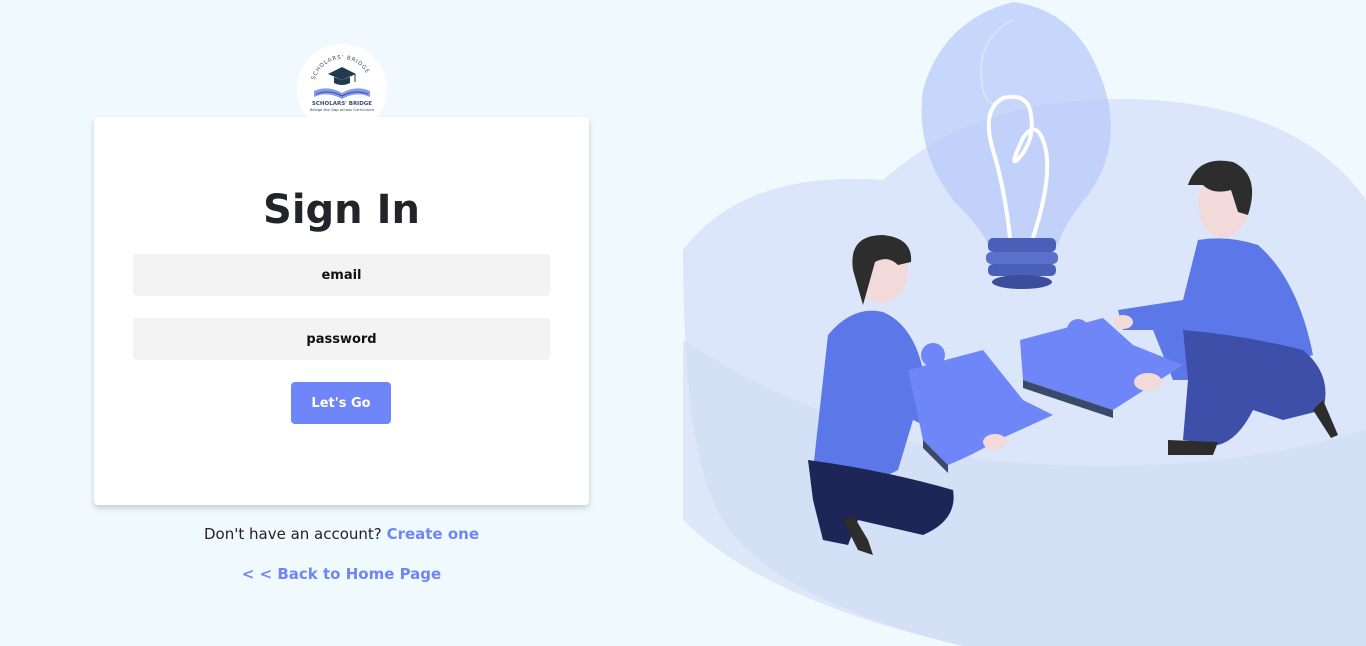  Describe the element at coordinates (293, 534) in the screenshot. I see `no-account-text: Don't have an account?` at that location.